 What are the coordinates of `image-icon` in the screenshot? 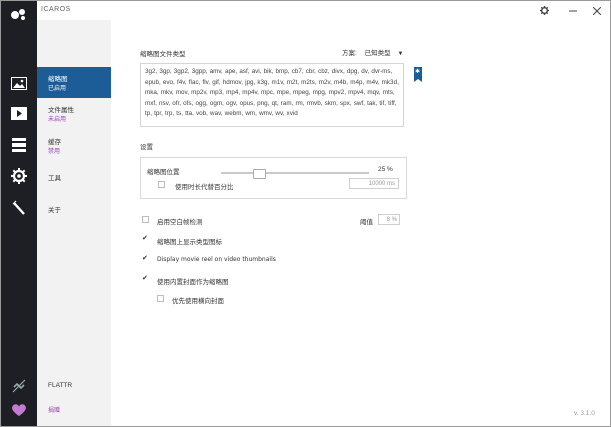 It's located at (19, 83).